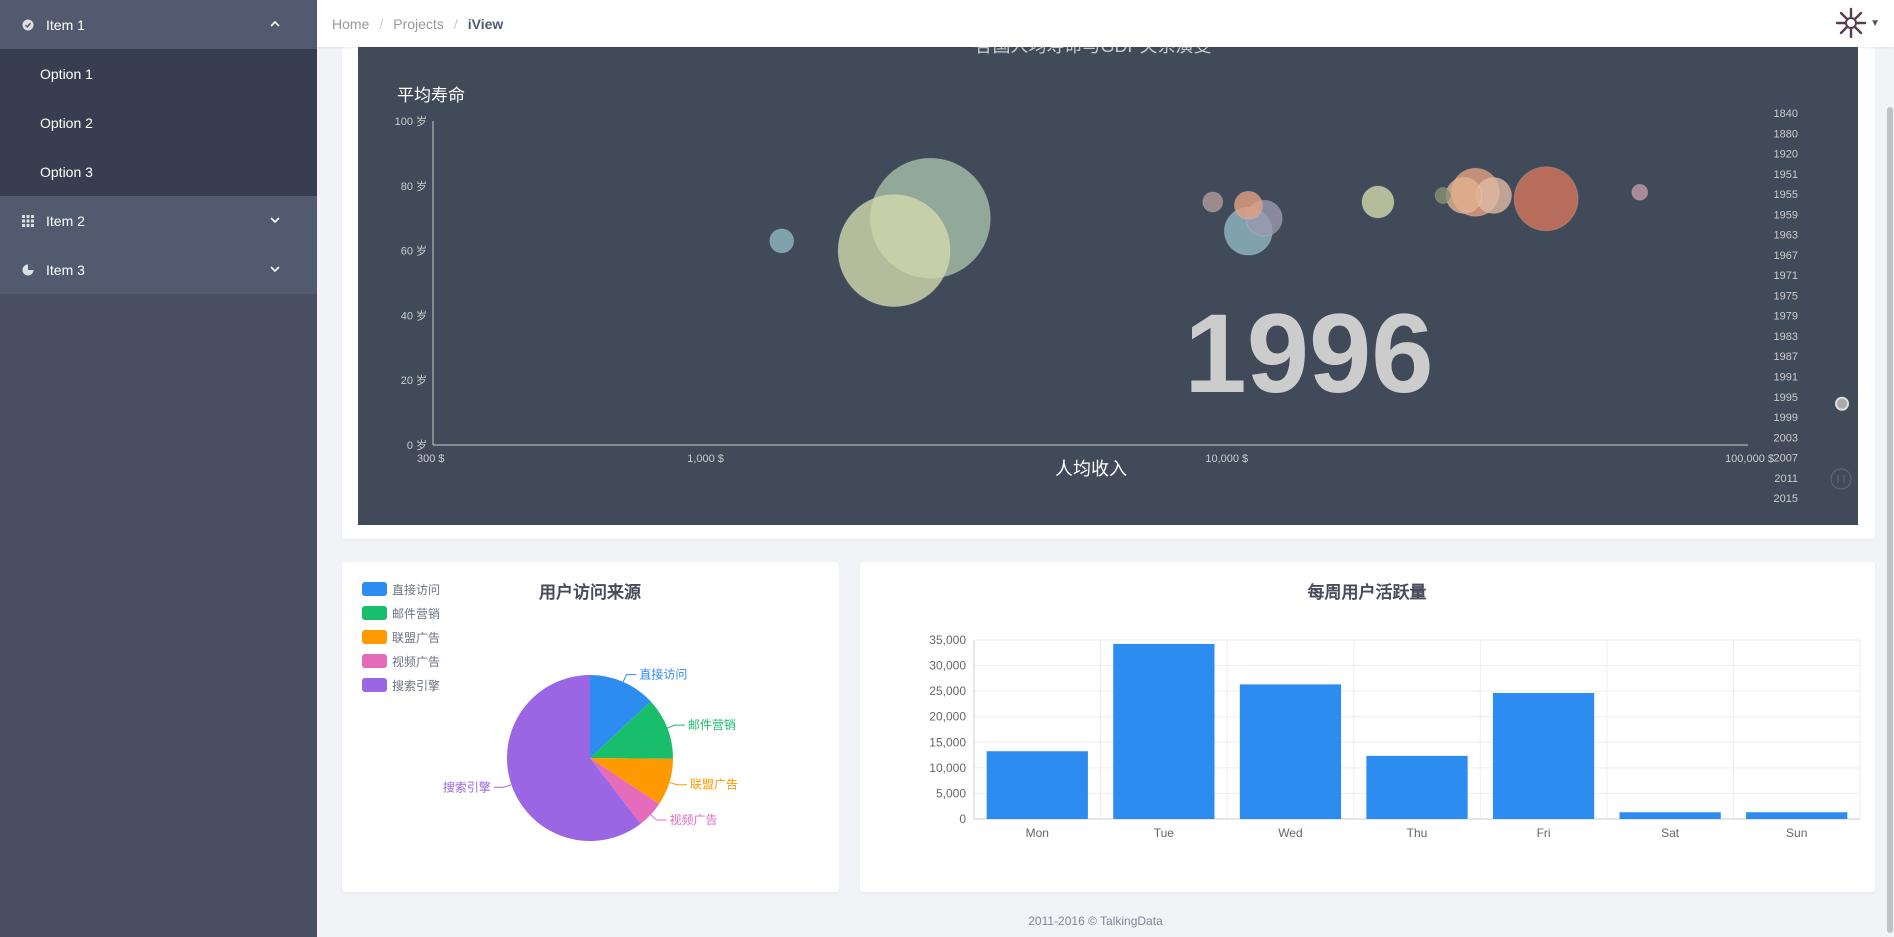 The height and width of the screenshot is (937, 1894). What do you see at coordinates (1786, 215) in the screenshot?
I see `timeline-year-label: 1959` at bounding box center [1786, 215].